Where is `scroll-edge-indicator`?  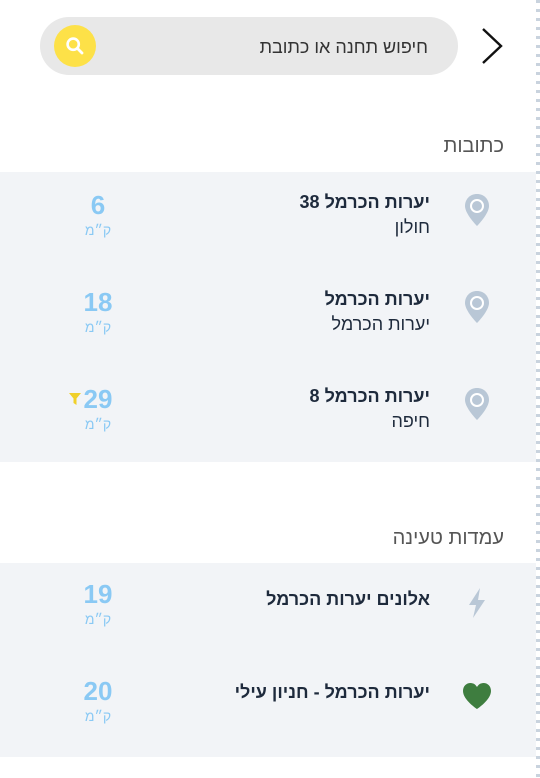 scroll-edge-indicator is located at coordinates (538, 389).